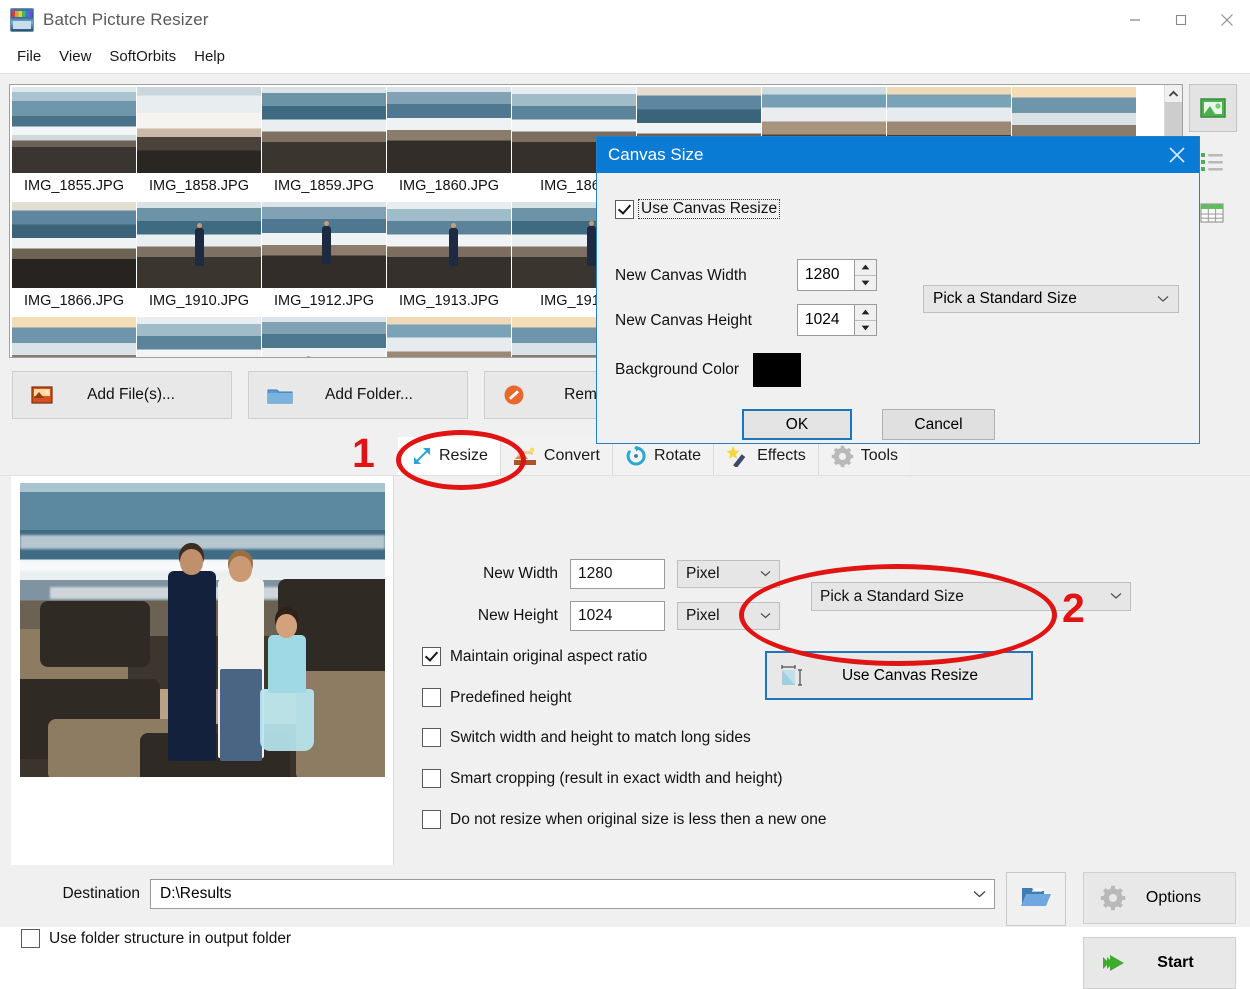 The height and width of the screenshot is (989, 1250). I want to click on dialog-checkbox-use-canvas-resize: Use Canvas Resize, so click(698, 209).